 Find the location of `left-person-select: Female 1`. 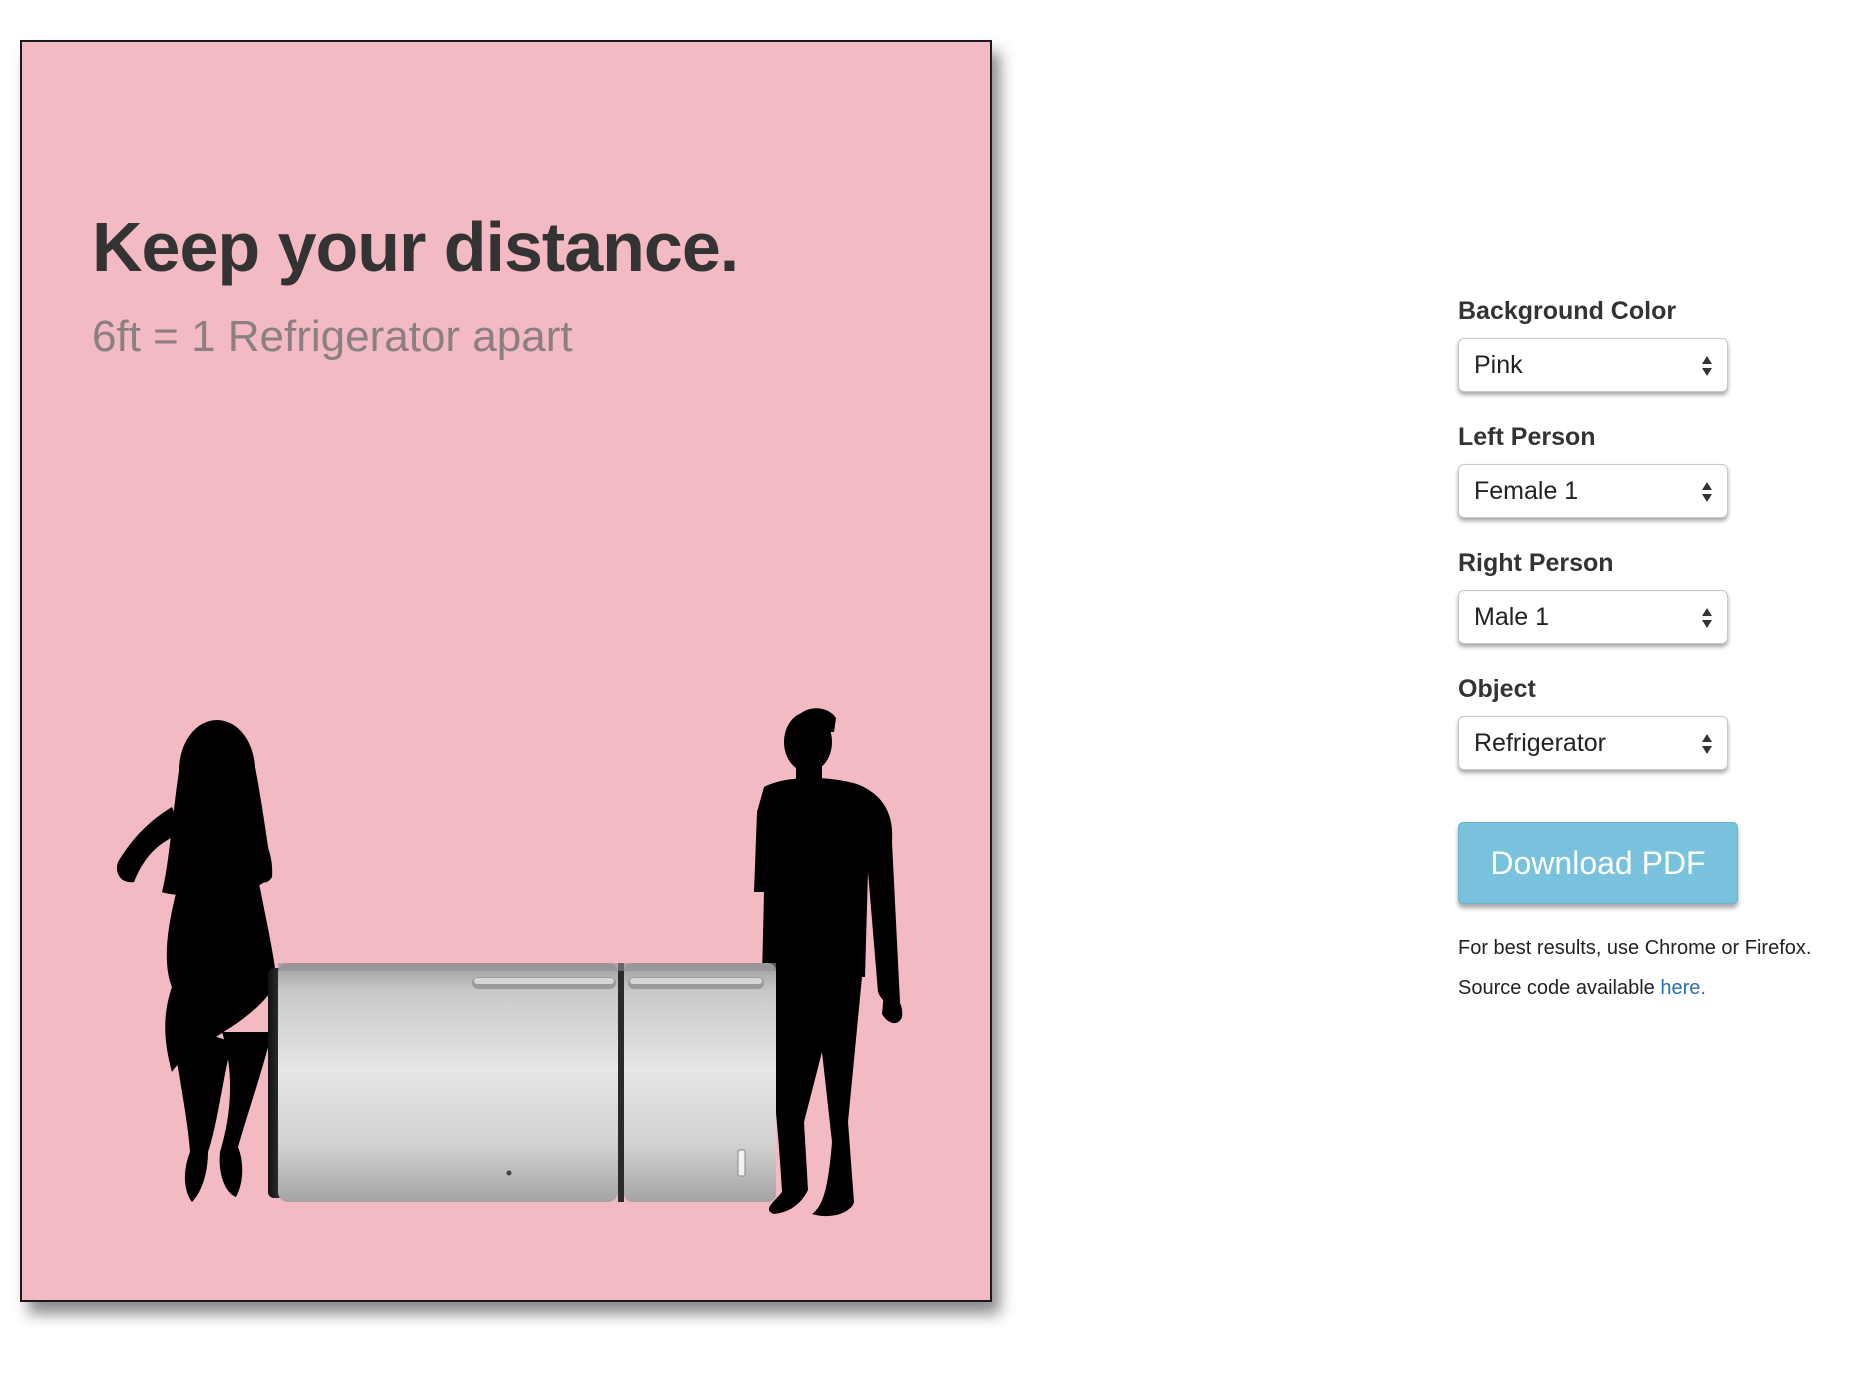

left-person-select: Female 1 is located at coordinates (1593, 491).